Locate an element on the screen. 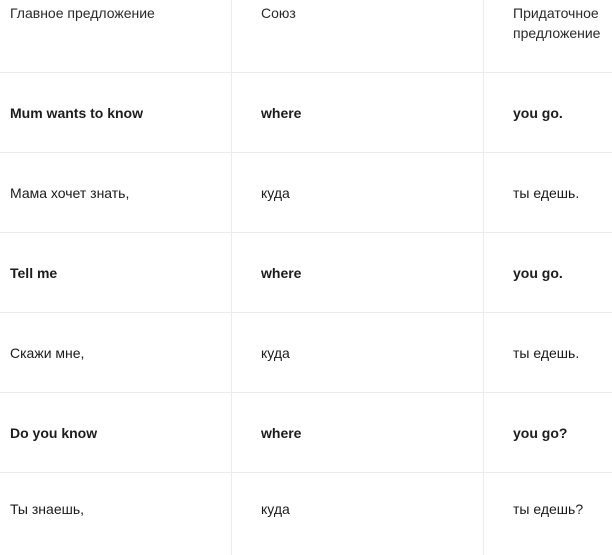  table-row: Tell me where you go. is located at coordinates (306, 273).